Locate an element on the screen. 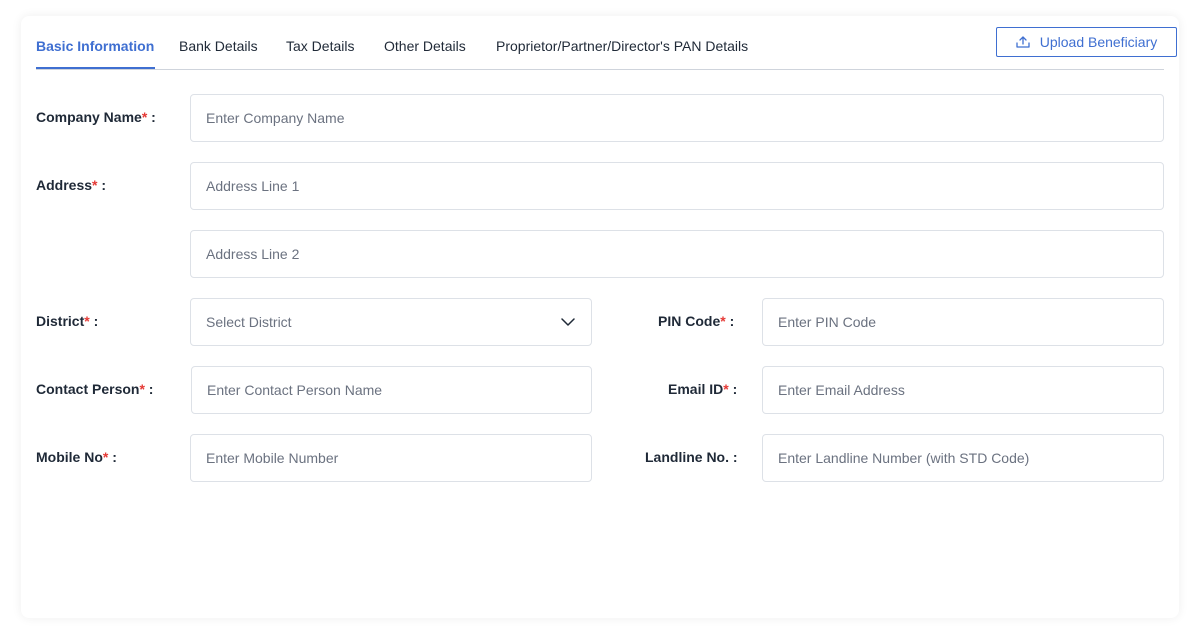  tab-basic-information: Basic Information is located at coordinates (95, 46).